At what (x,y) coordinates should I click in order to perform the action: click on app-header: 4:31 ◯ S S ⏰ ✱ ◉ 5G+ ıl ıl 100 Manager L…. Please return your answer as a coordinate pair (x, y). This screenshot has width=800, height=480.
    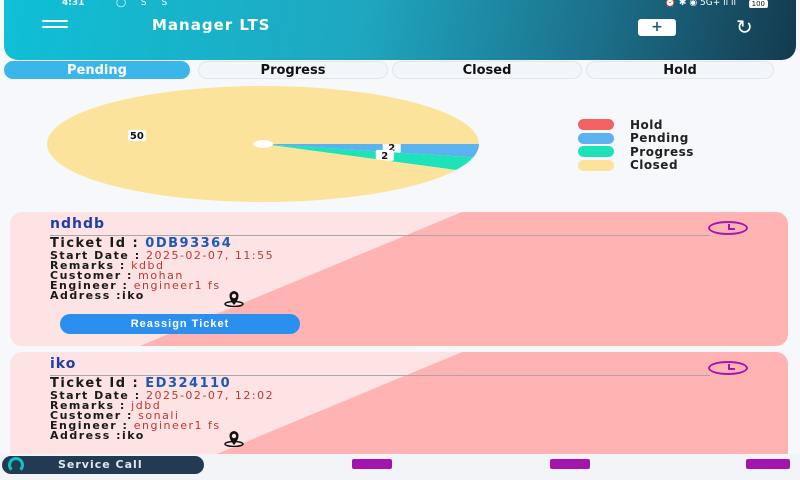
    Looking at the image, I should click on (400, 30).